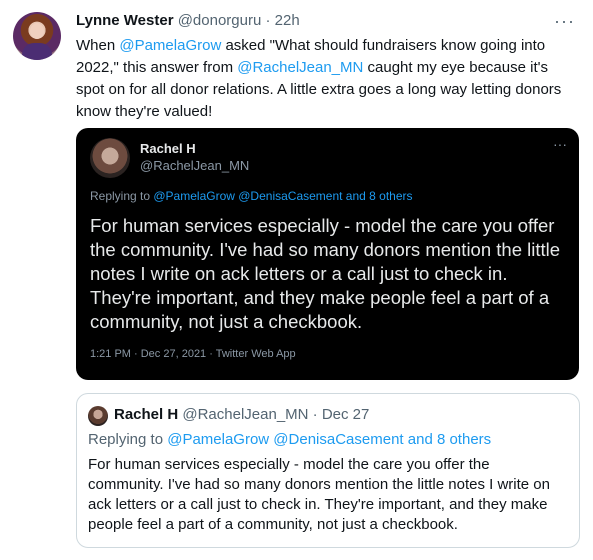  I want to click on mention-link: @PamelaGrow, so click(170, 45).